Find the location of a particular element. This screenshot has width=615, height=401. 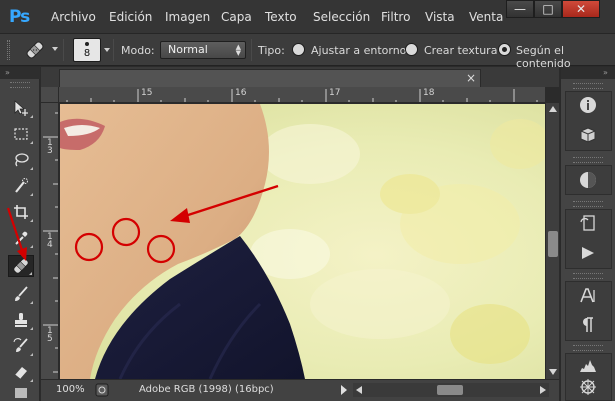

ruler-origin is located at coordinates (50, 95).